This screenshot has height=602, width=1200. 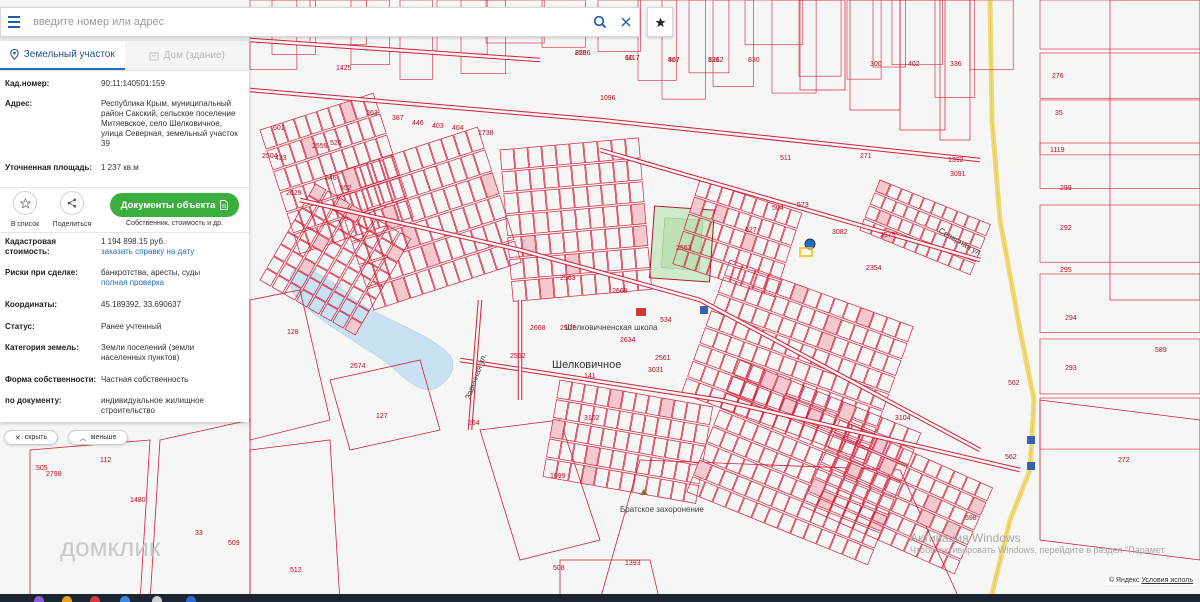 What do you see at coordinates (307, 22) in the screenshot?
I see `search-input` at bounding box center [307, 22].